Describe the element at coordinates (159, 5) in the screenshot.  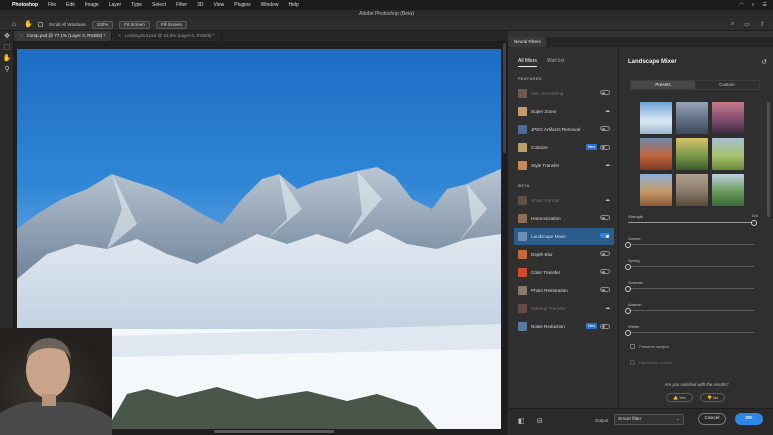
I see `menu-select: Select` at that location.